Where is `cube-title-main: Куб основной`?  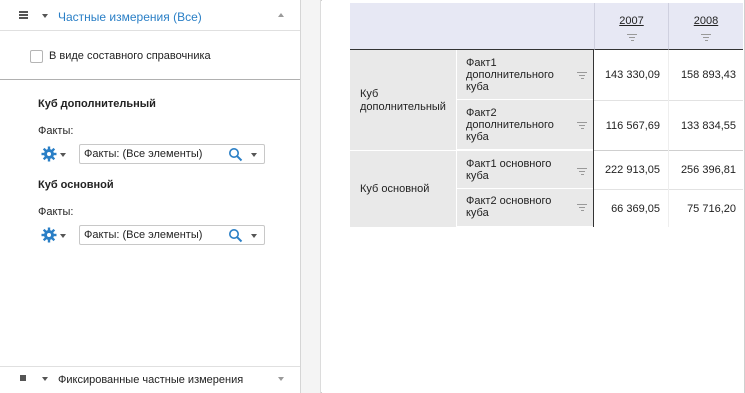
cube-title-main: Куб основной is located at coordinates (76, 185).